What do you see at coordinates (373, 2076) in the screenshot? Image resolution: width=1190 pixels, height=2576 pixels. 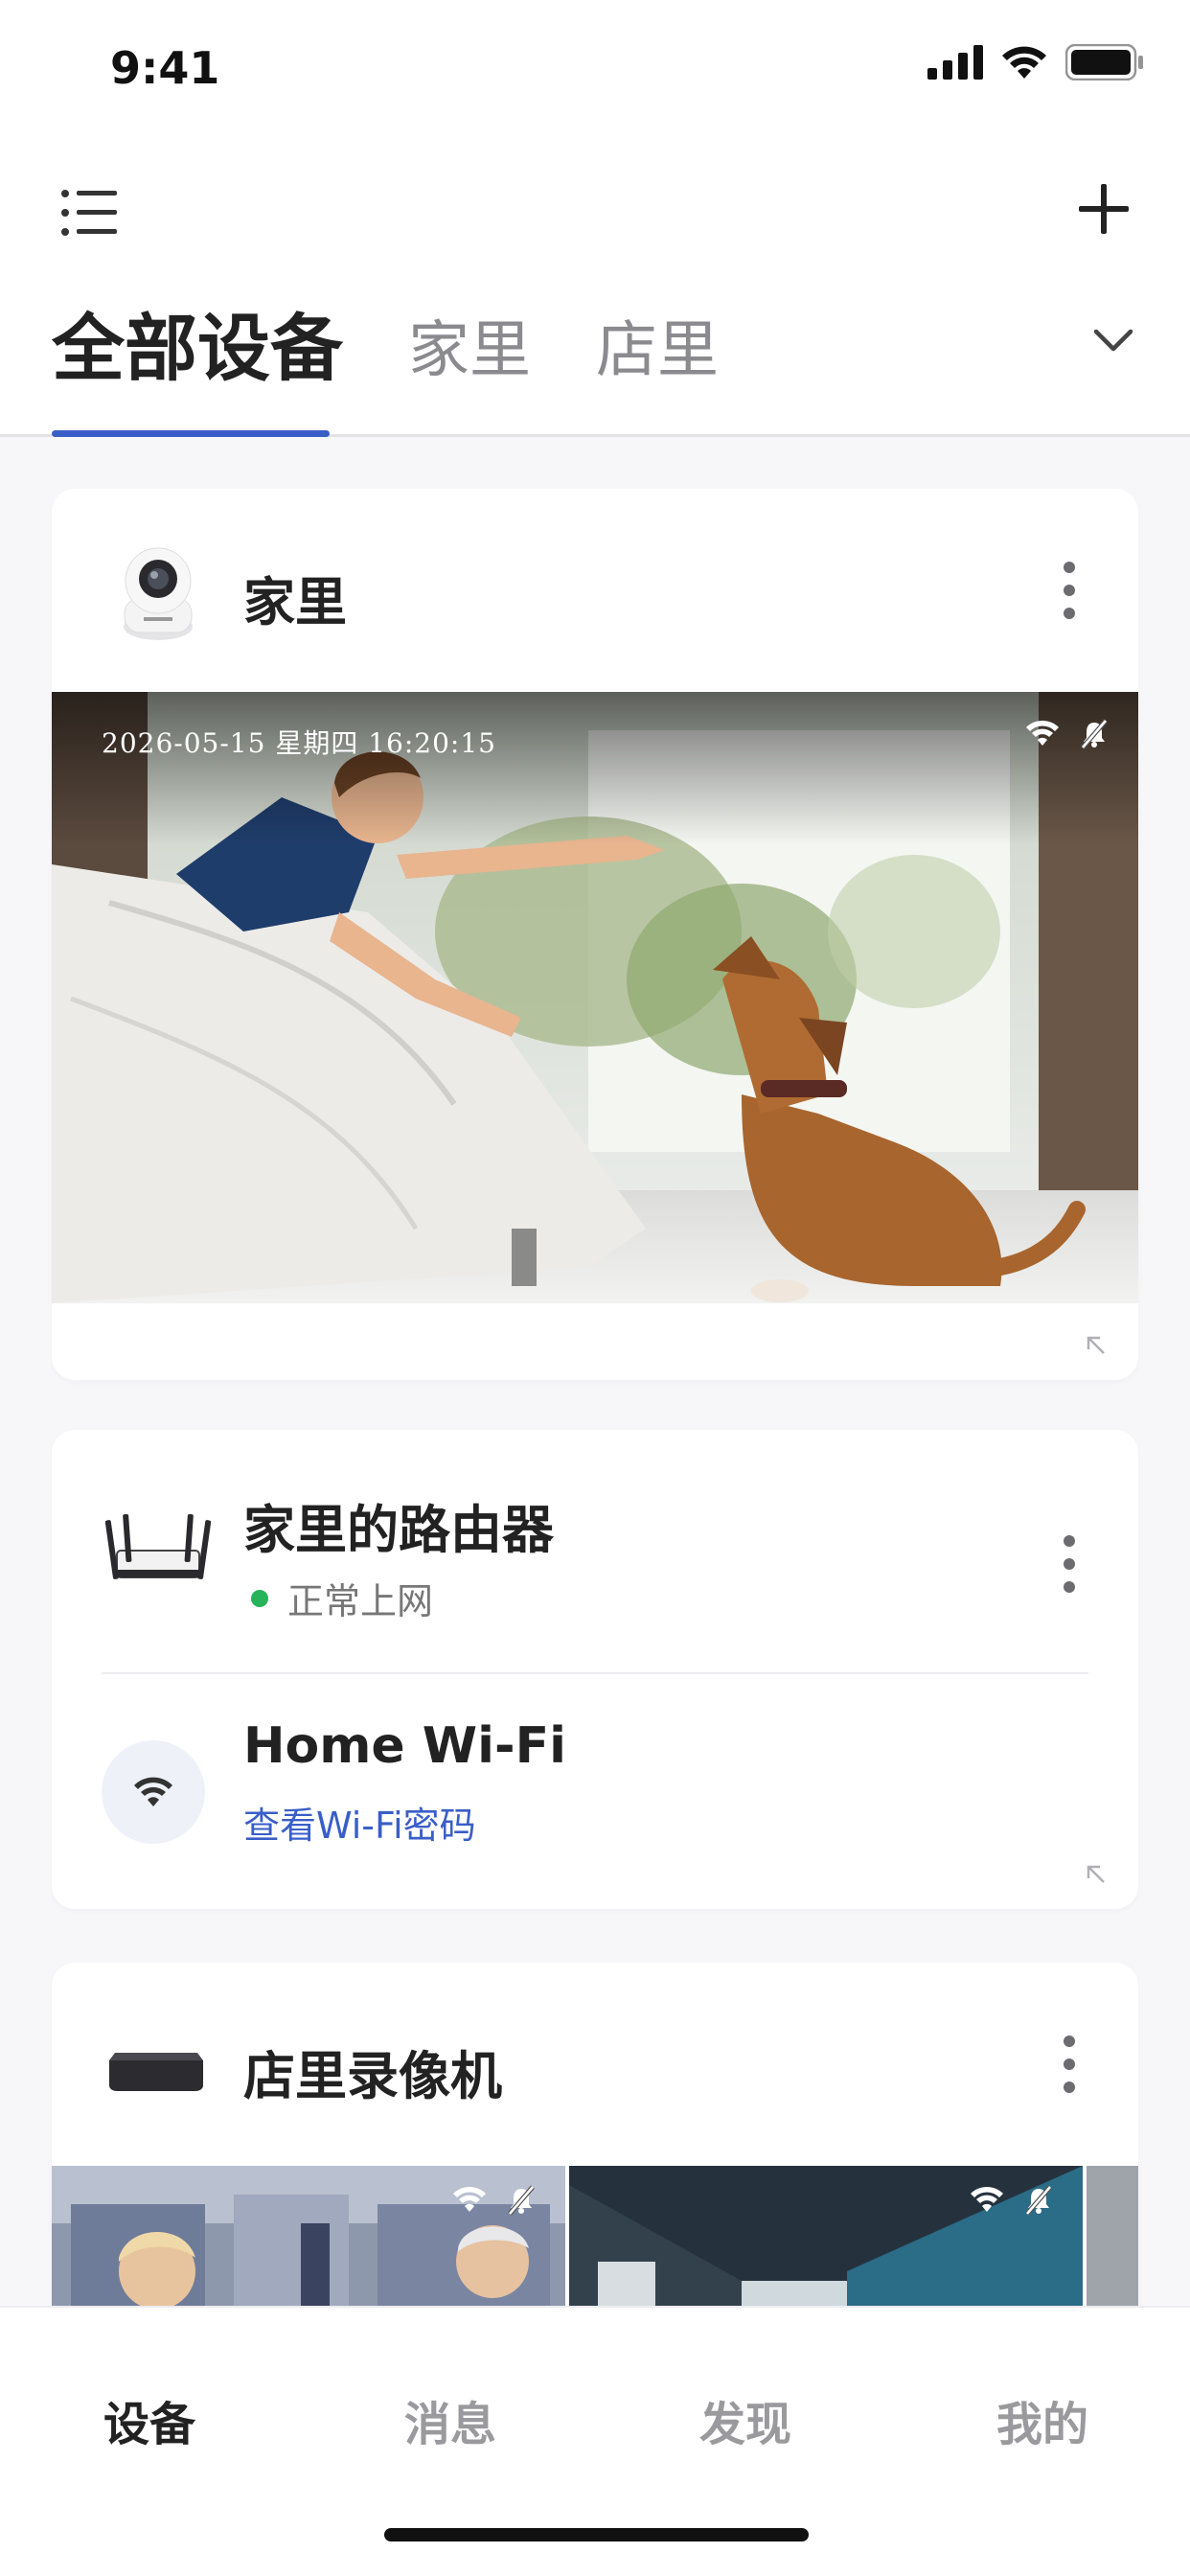 I see `nvr-title: 店里录像机` at bounding box center [373, 2076].